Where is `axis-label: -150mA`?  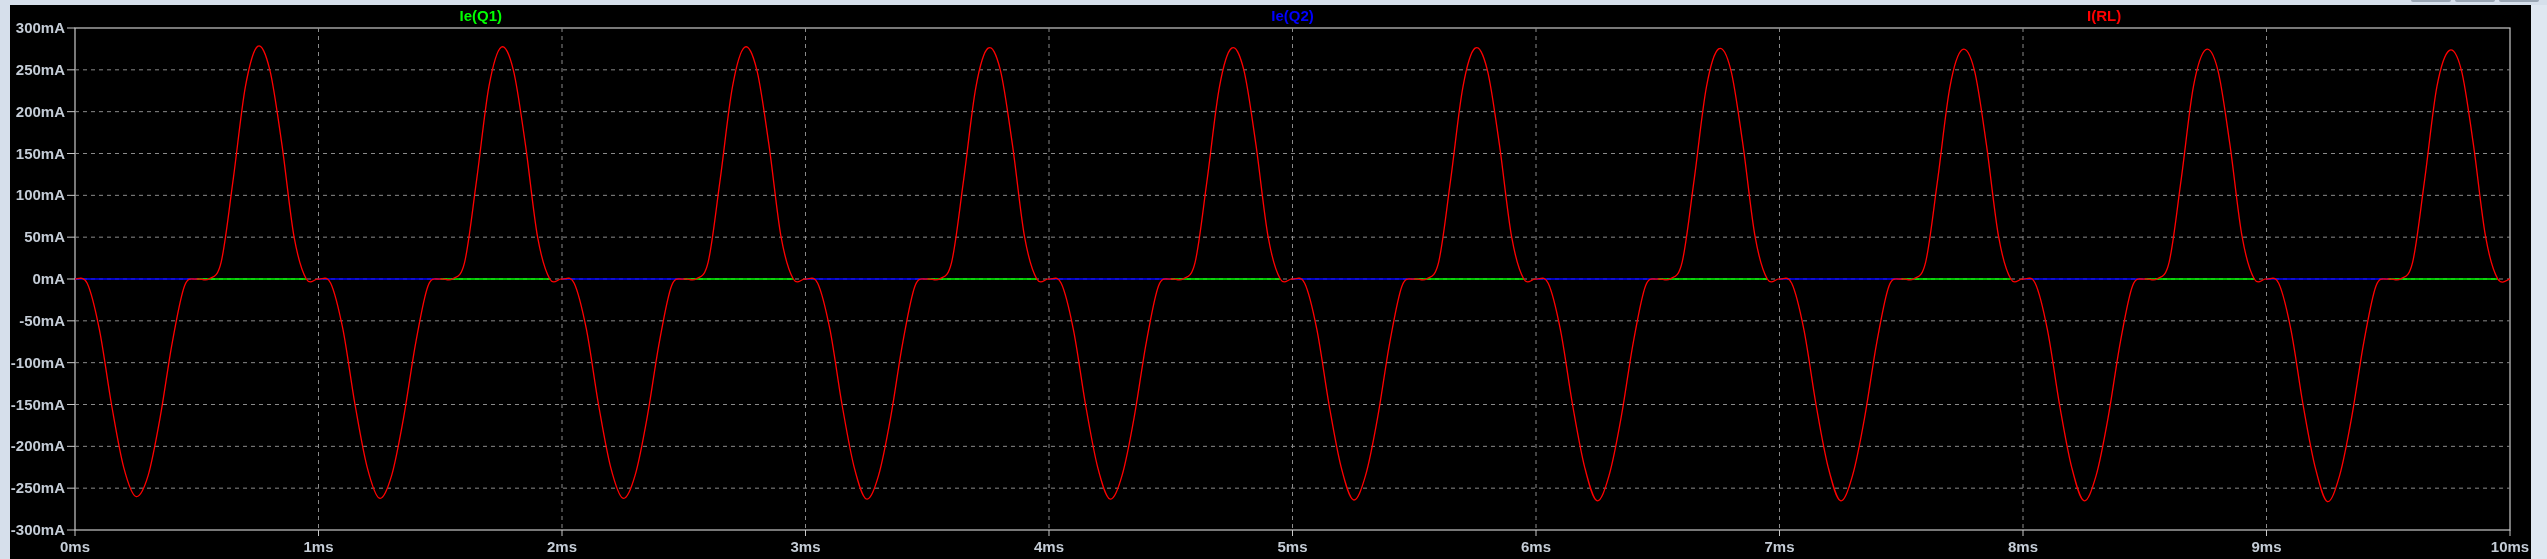 axis-label: -150mA is located at coordinates (37, 404).